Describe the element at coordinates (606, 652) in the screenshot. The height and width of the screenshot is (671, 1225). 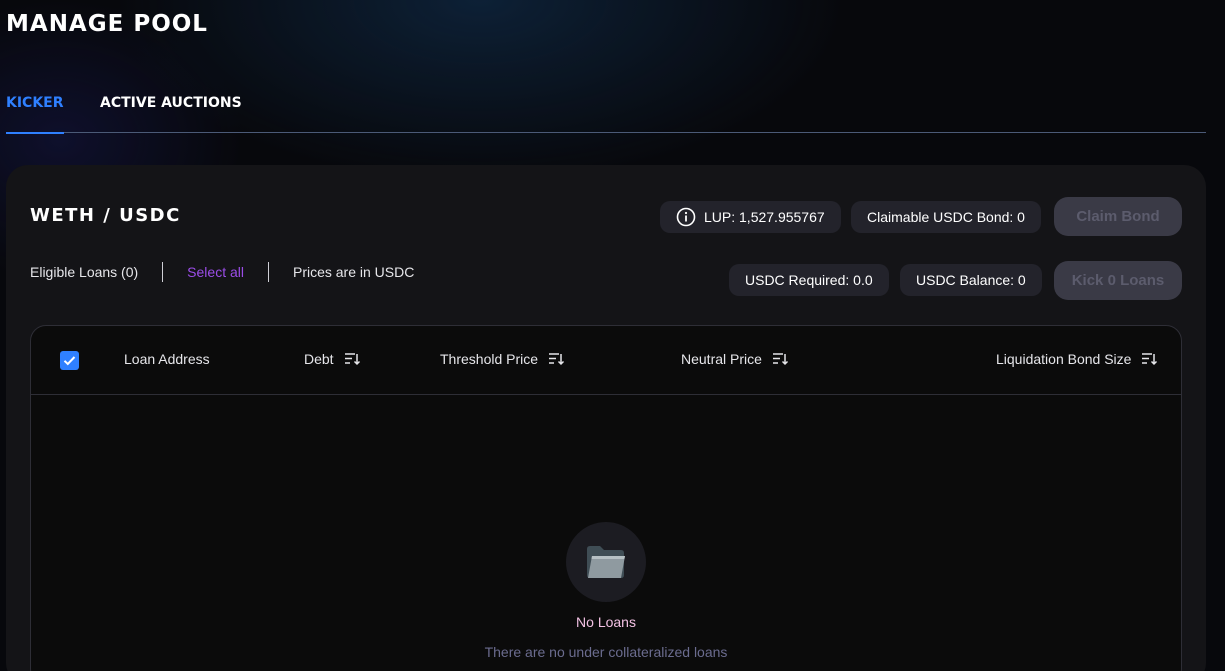
I see `empty-state-subtitle: There are no under collateralized loans` at that location.